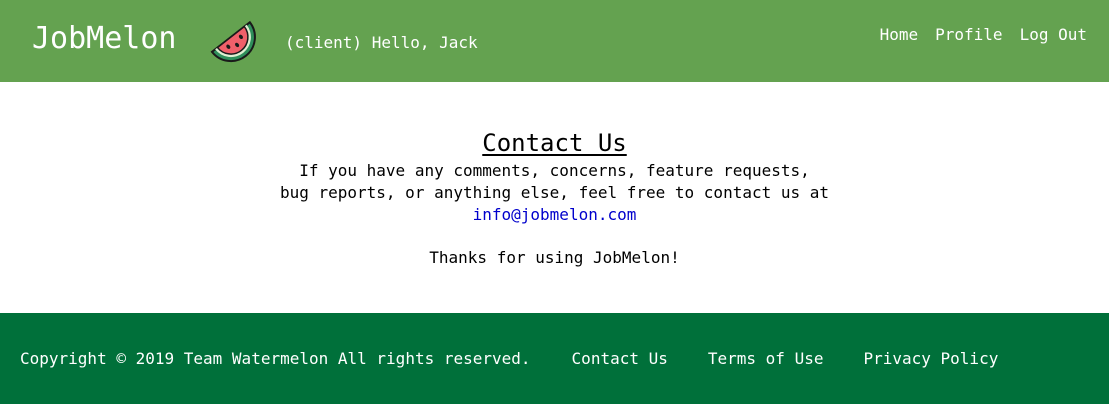 The image size is (1109, 404). I want to click on nav-logout-link: Log Out, so click(1053, 35).